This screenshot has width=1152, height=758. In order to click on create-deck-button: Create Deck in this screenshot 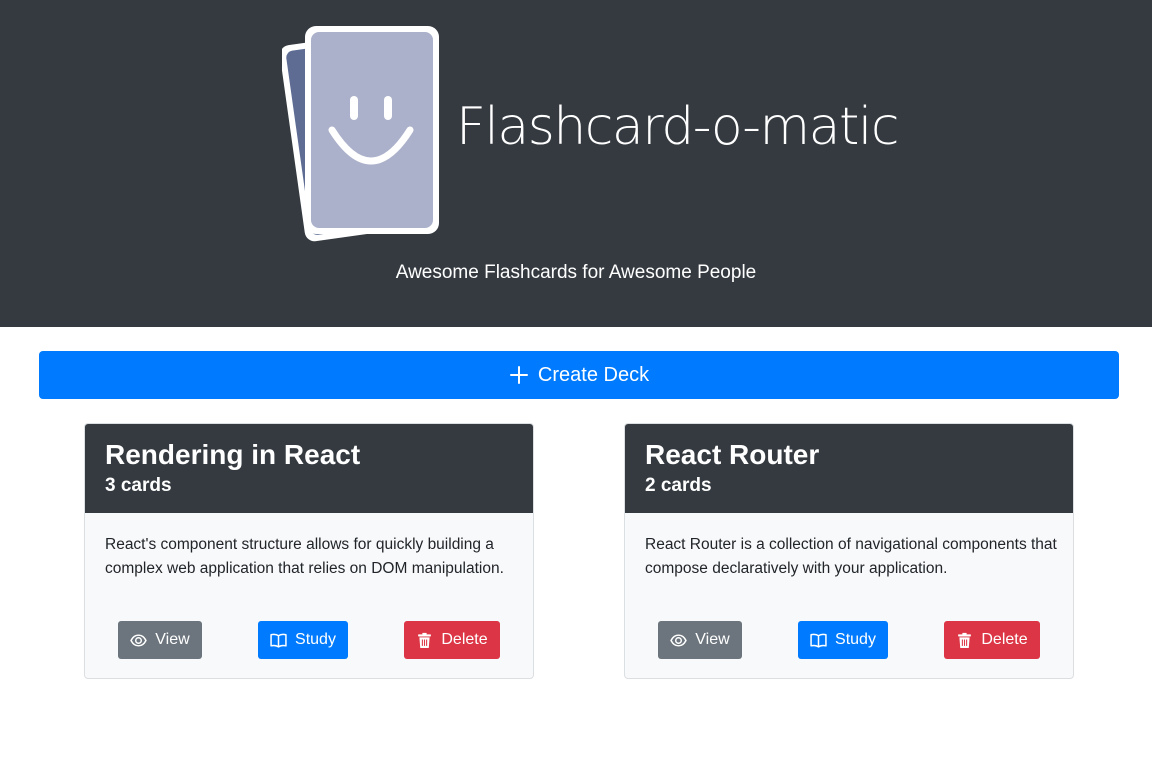, I will do `click(579, 375)`.